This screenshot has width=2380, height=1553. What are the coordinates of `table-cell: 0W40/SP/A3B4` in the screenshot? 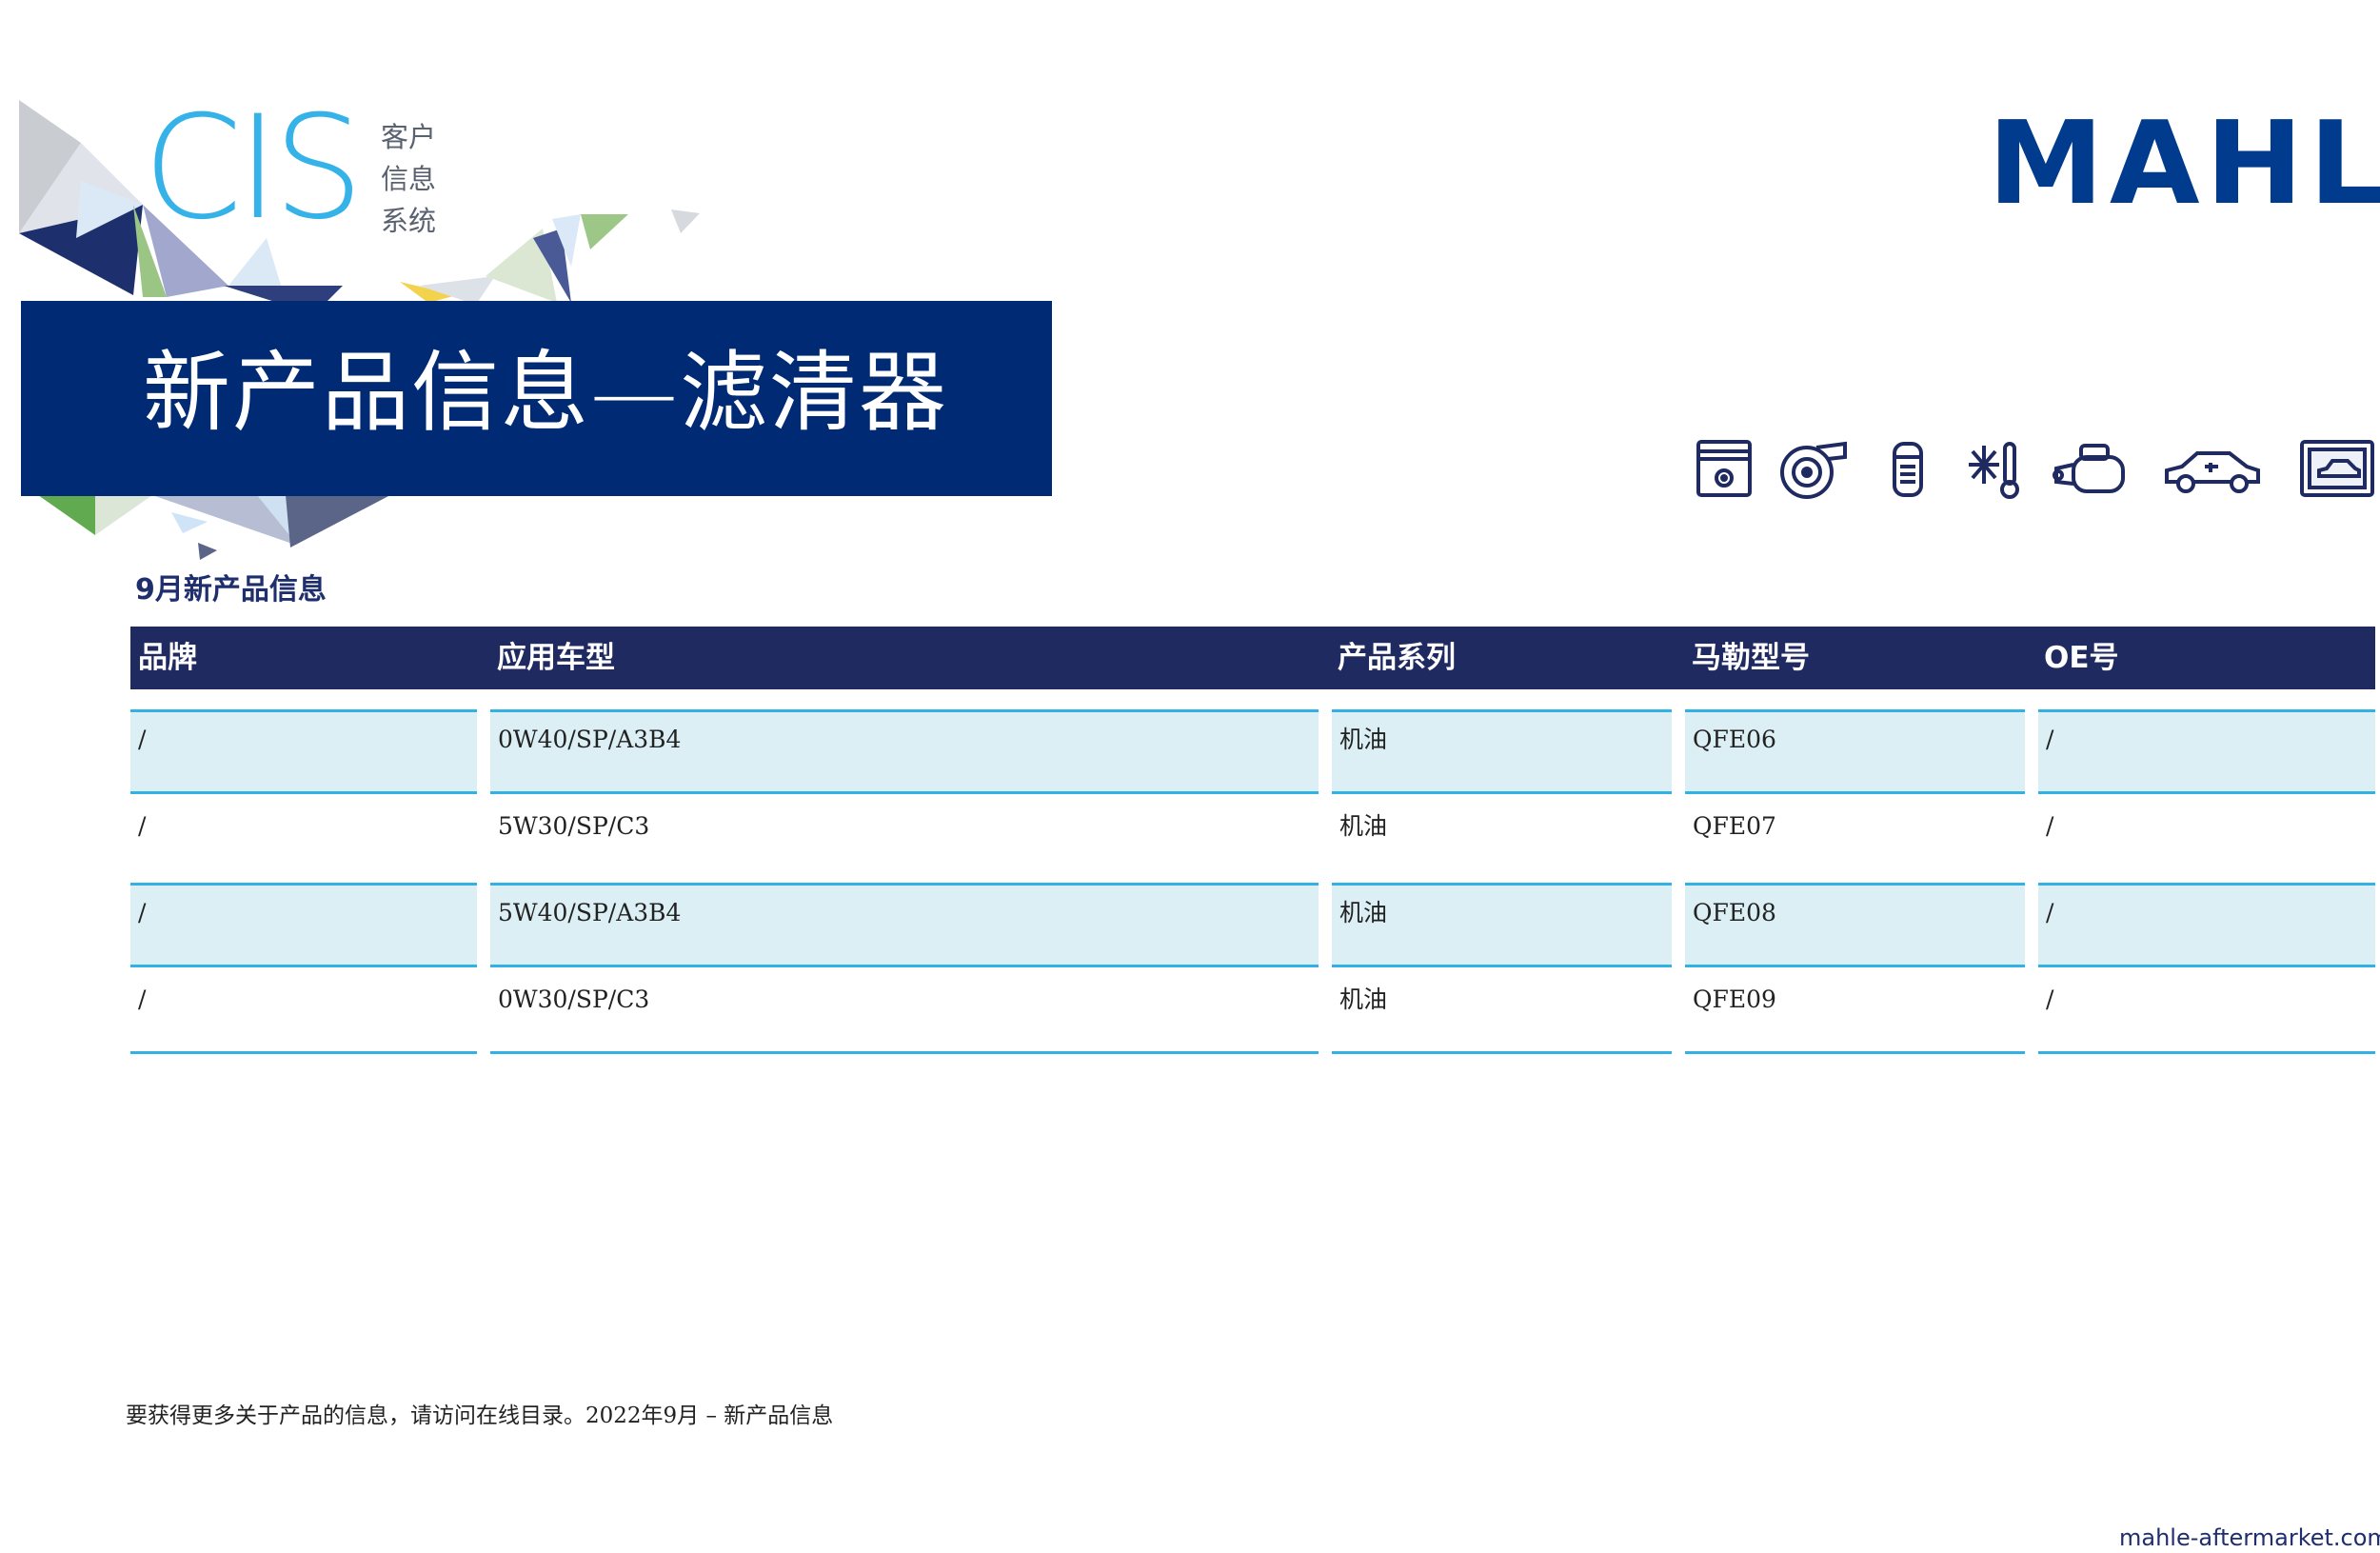 It's located at (904, 751).